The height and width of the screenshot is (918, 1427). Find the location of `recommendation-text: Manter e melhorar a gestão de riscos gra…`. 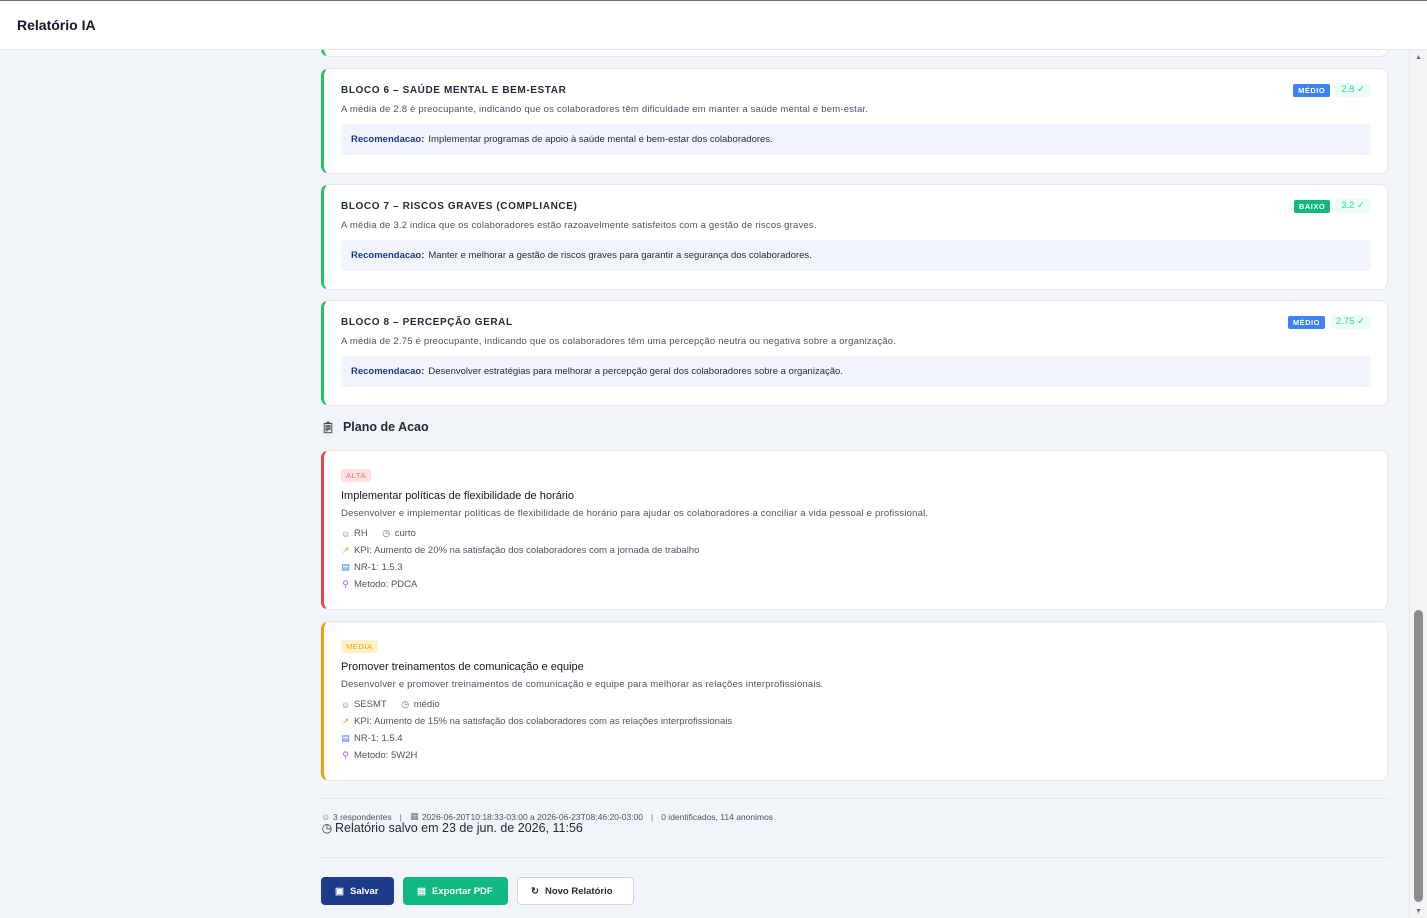

recommendation-text: Manter e melhorar a gestão de riscos gra… is located at coordinates (620, 255).